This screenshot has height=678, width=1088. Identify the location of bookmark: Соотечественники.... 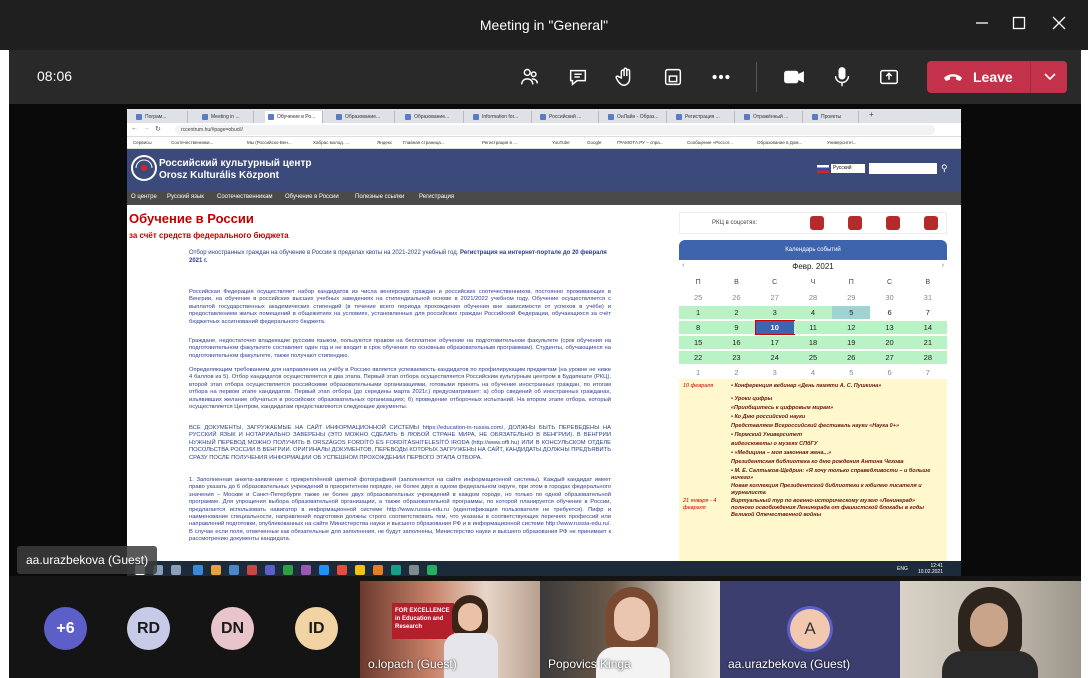
(192, 142).